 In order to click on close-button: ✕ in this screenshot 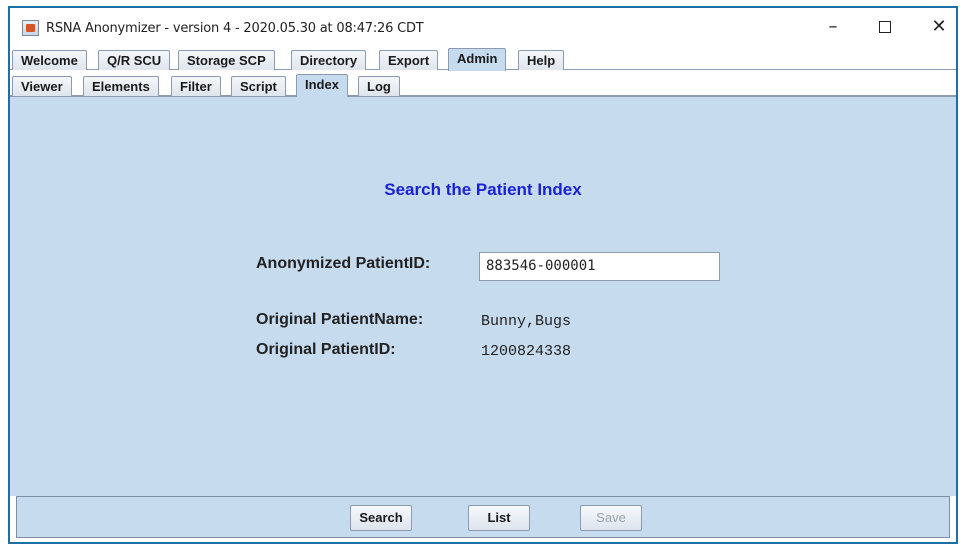, I will do `click(939, 27)`.